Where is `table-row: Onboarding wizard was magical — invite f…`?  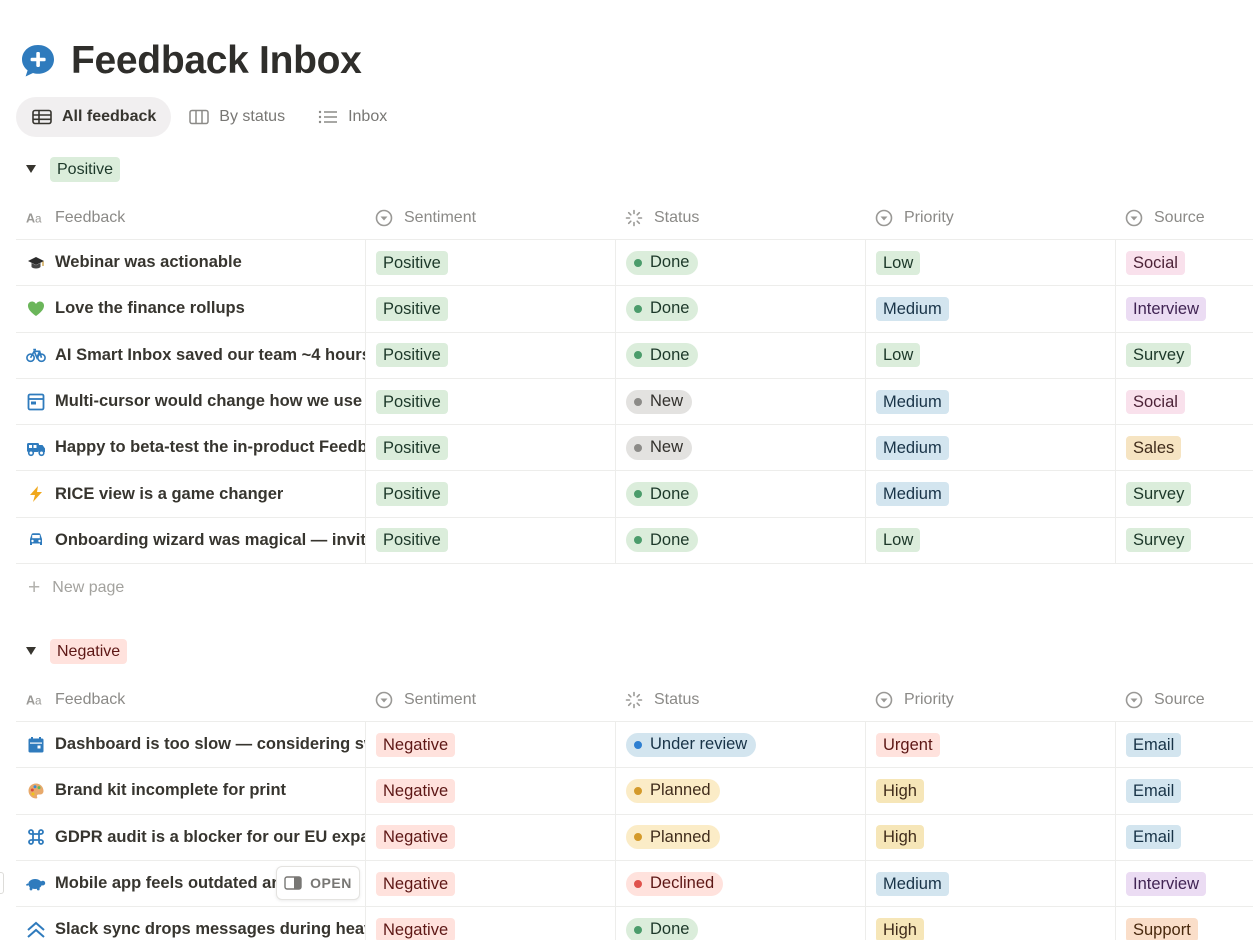 table-row: Onboarding wizard was magical — invite f… is located at coordinates (634, 541).